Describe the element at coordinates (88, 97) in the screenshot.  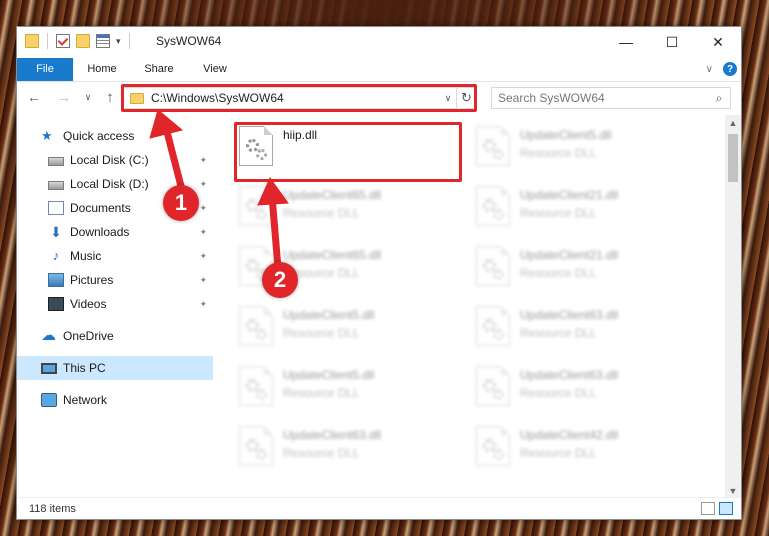
I see `recent-locations-chevron-icon: ∨` at that location.